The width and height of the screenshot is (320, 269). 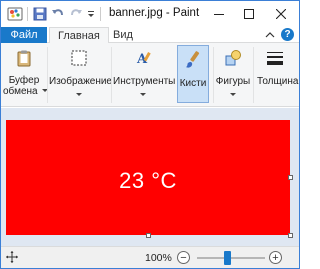 I want to click on window-title: banner.jpg - Paint, so click(x=154, y=13).